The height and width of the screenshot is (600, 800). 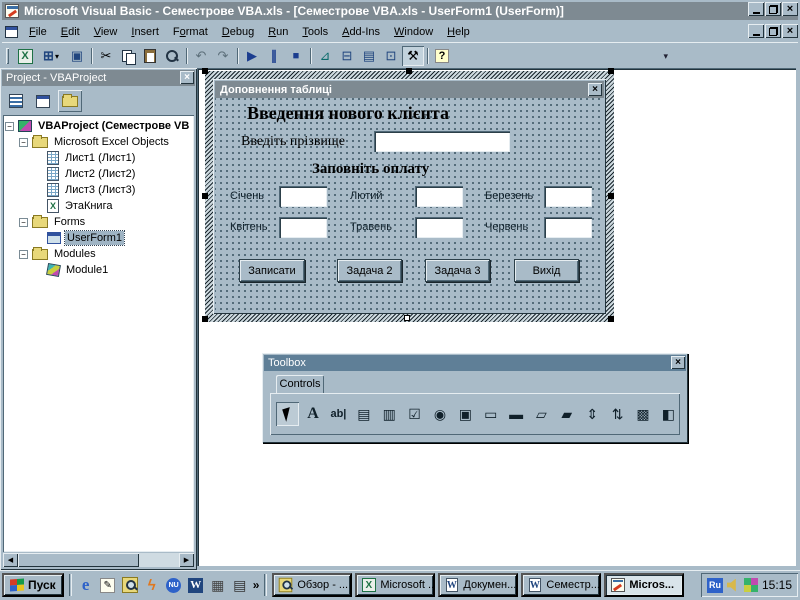 I want to click on help-button: ?, so click(x=442, y=56).